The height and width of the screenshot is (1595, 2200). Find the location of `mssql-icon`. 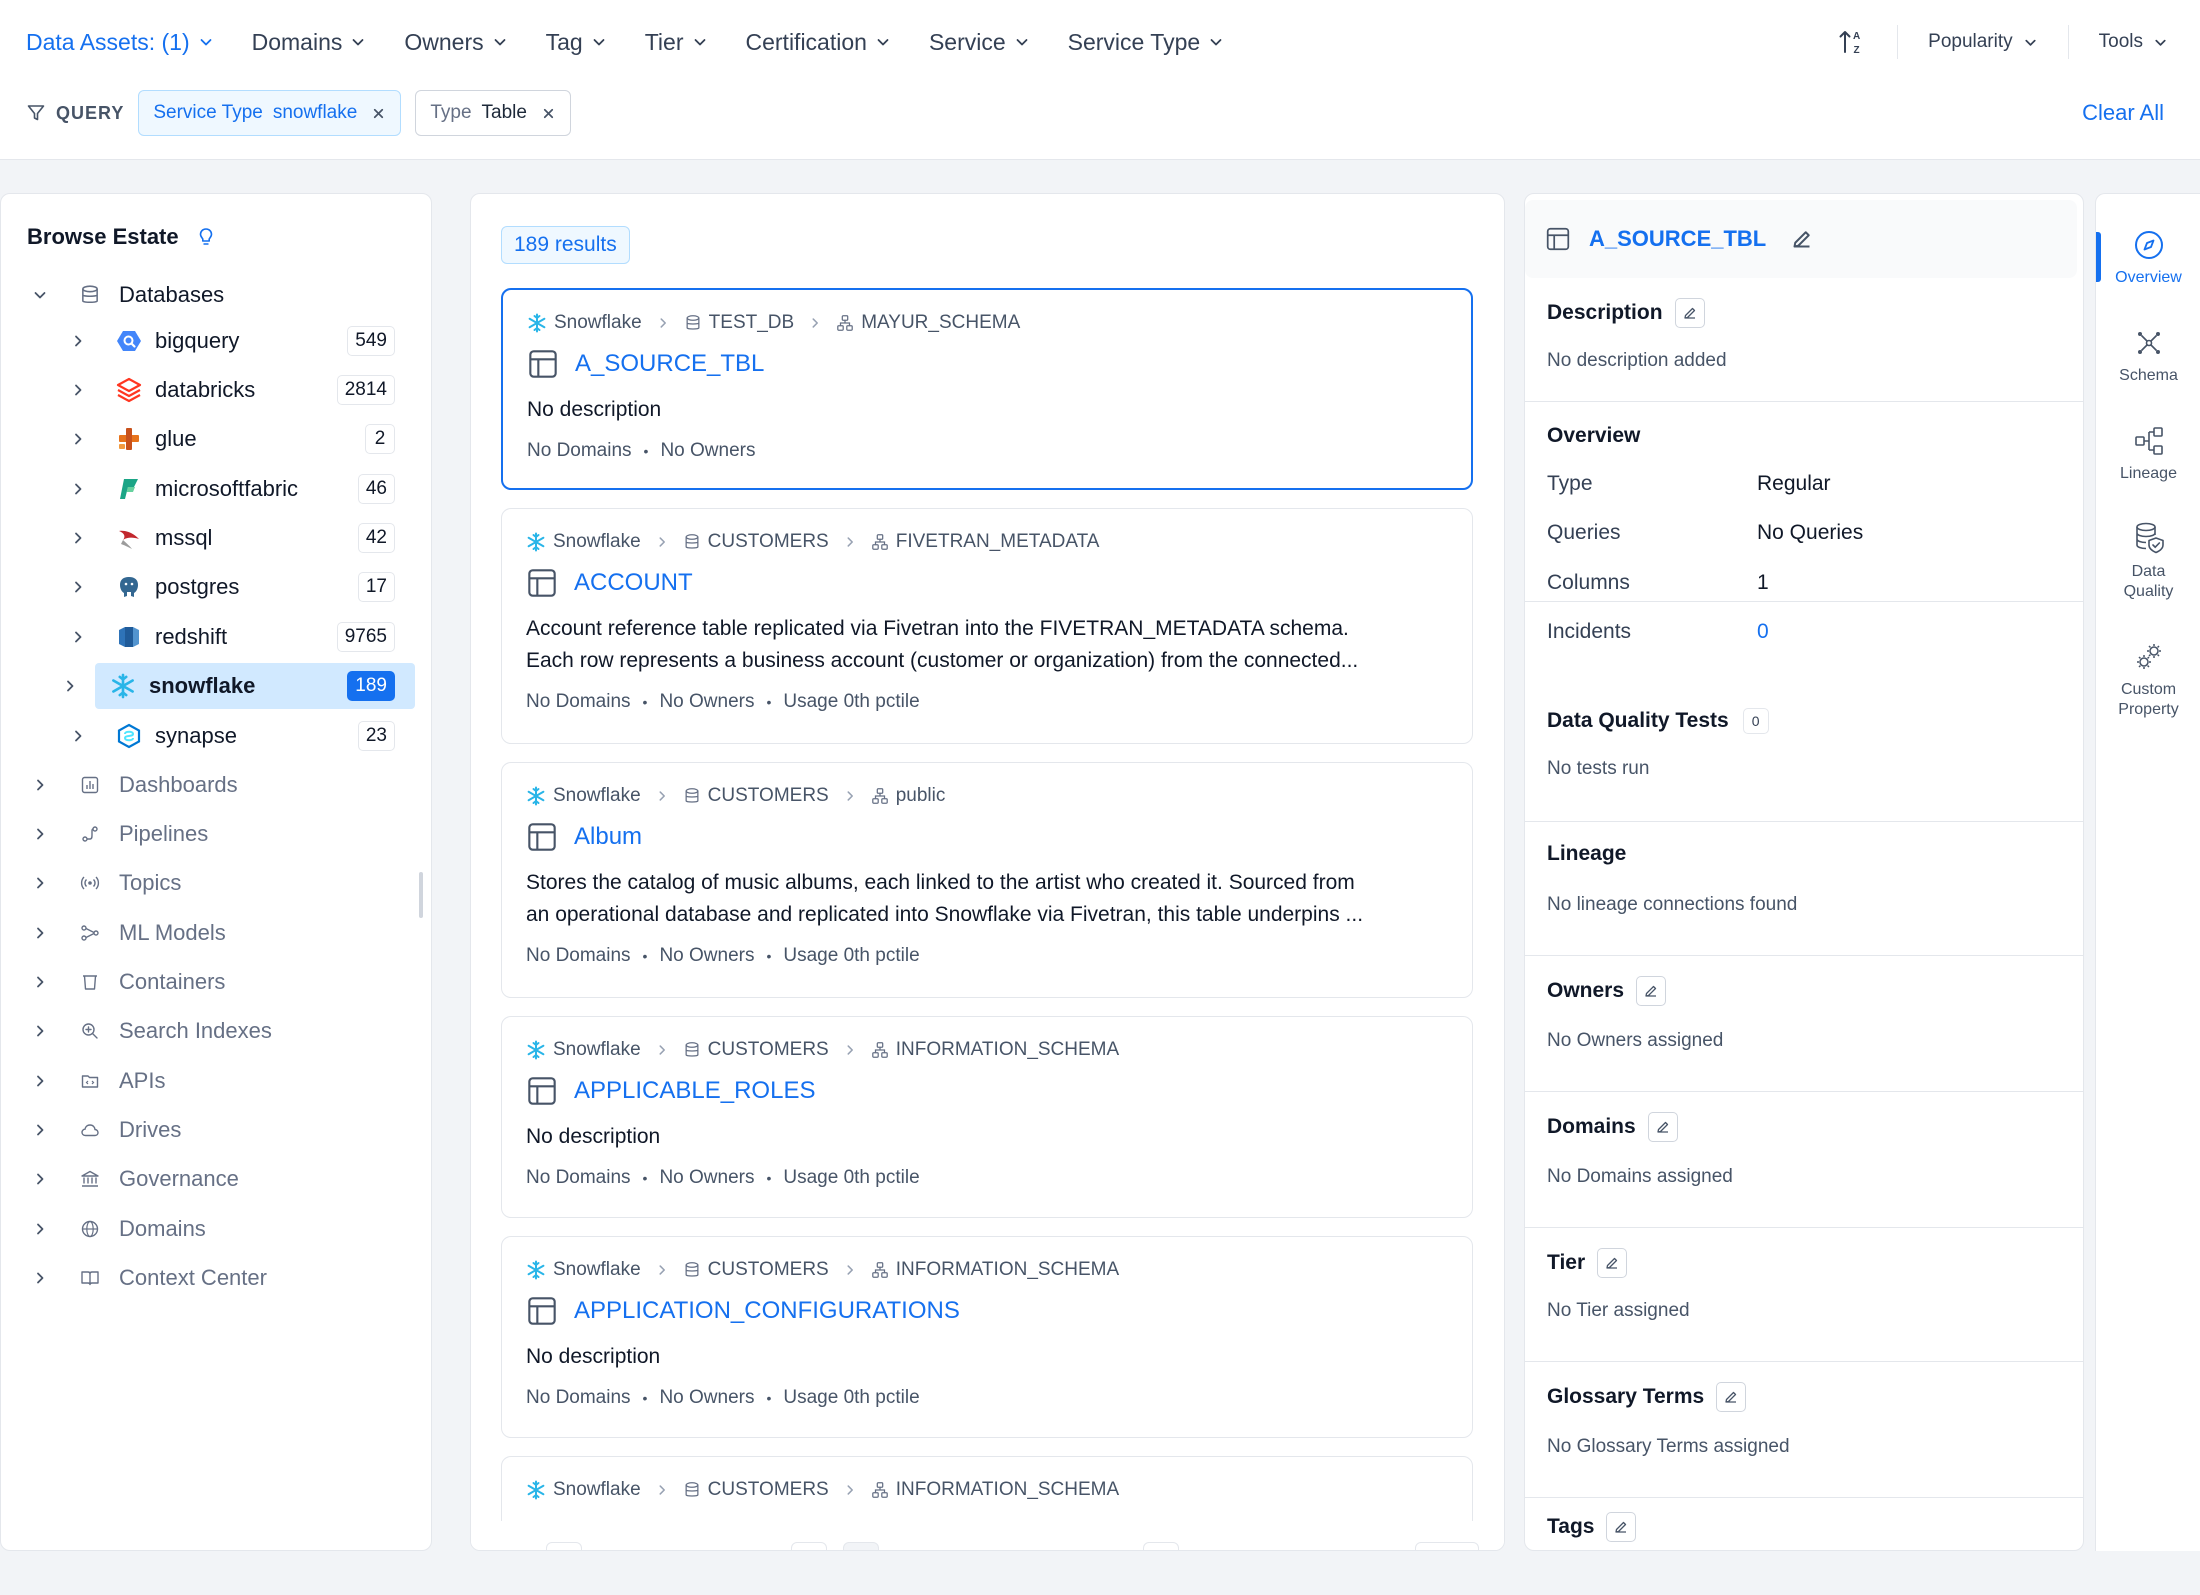

mssql-icon is located at coordinates (129, 539).